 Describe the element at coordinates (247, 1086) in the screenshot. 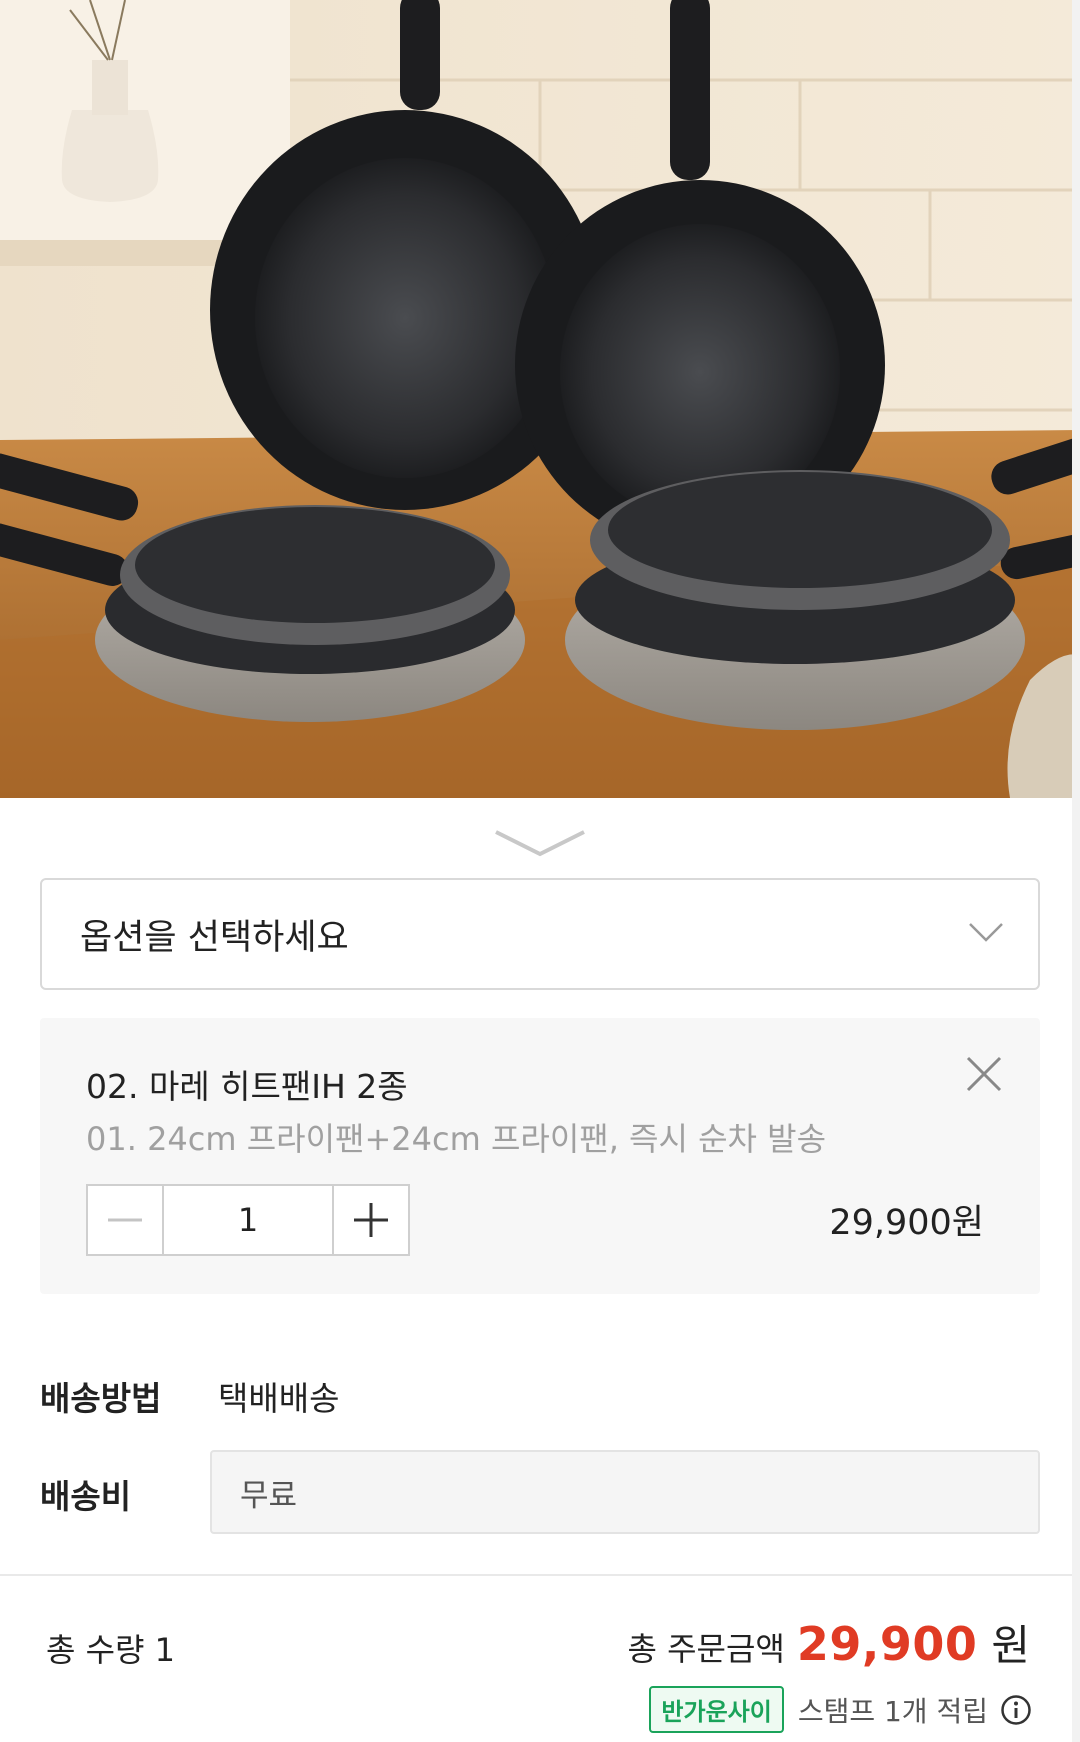

I see `selected-item-title: 02. 마레 히트팬IH 2종` at that location.